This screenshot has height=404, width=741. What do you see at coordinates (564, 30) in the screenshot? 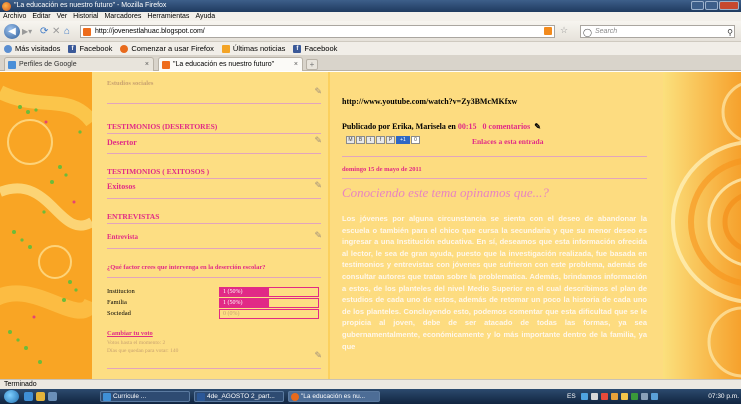
I see `bookmark-star-icon: ☆` at bounding box center [564, 30].